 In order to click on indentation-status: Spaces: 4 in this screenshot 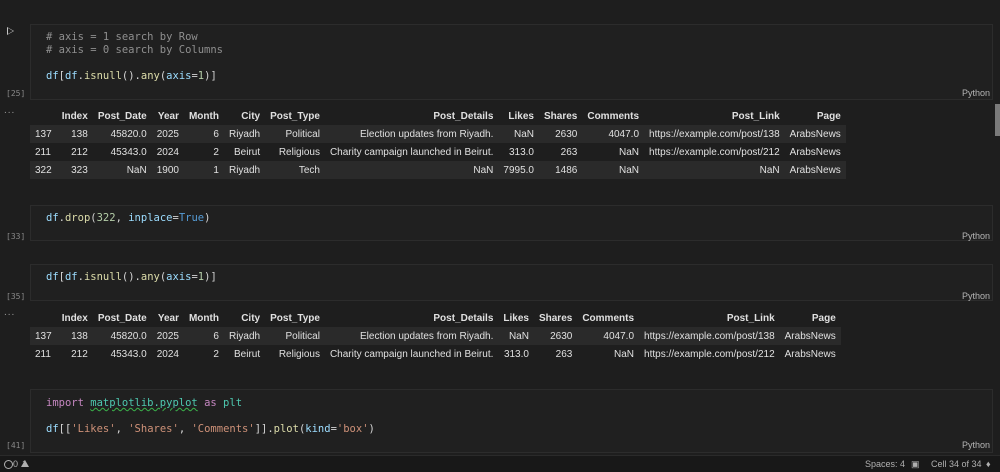, I will do `click(885, 464)`.